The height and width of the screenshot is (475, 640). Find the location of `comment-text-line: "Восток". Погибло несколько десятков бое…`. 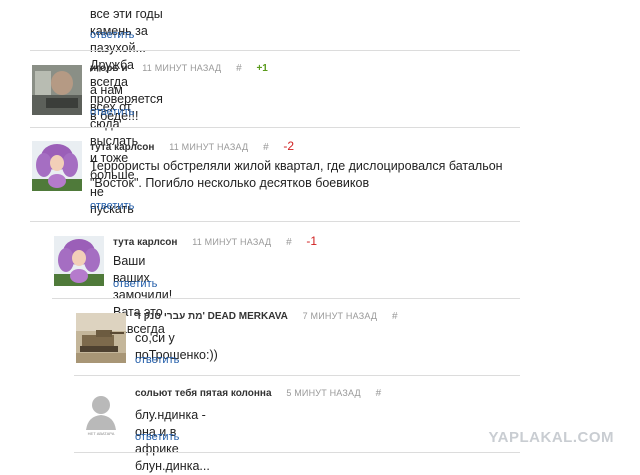

comment-text-line: "Восток". Погибло несколько десятков бое… is located at coordinates (230, 183).